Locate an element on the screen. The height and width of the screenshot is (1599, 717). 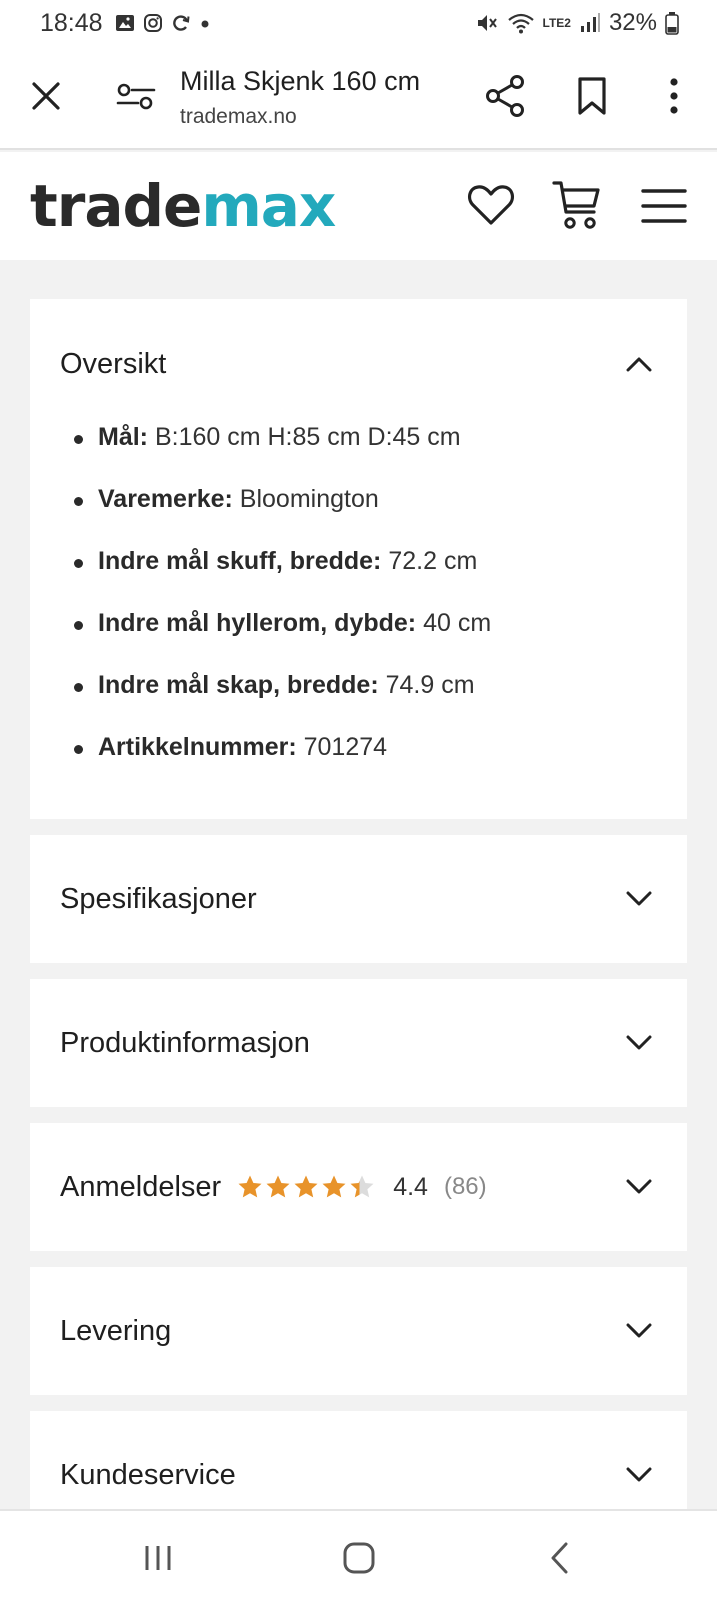
notification-icons is located at coordinates (163, 23).